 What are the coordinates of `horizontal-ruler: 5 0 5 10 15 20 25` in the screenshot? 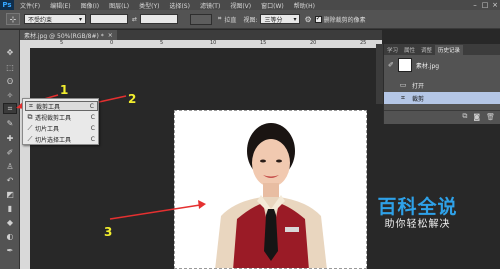 It's located at (206, 44).